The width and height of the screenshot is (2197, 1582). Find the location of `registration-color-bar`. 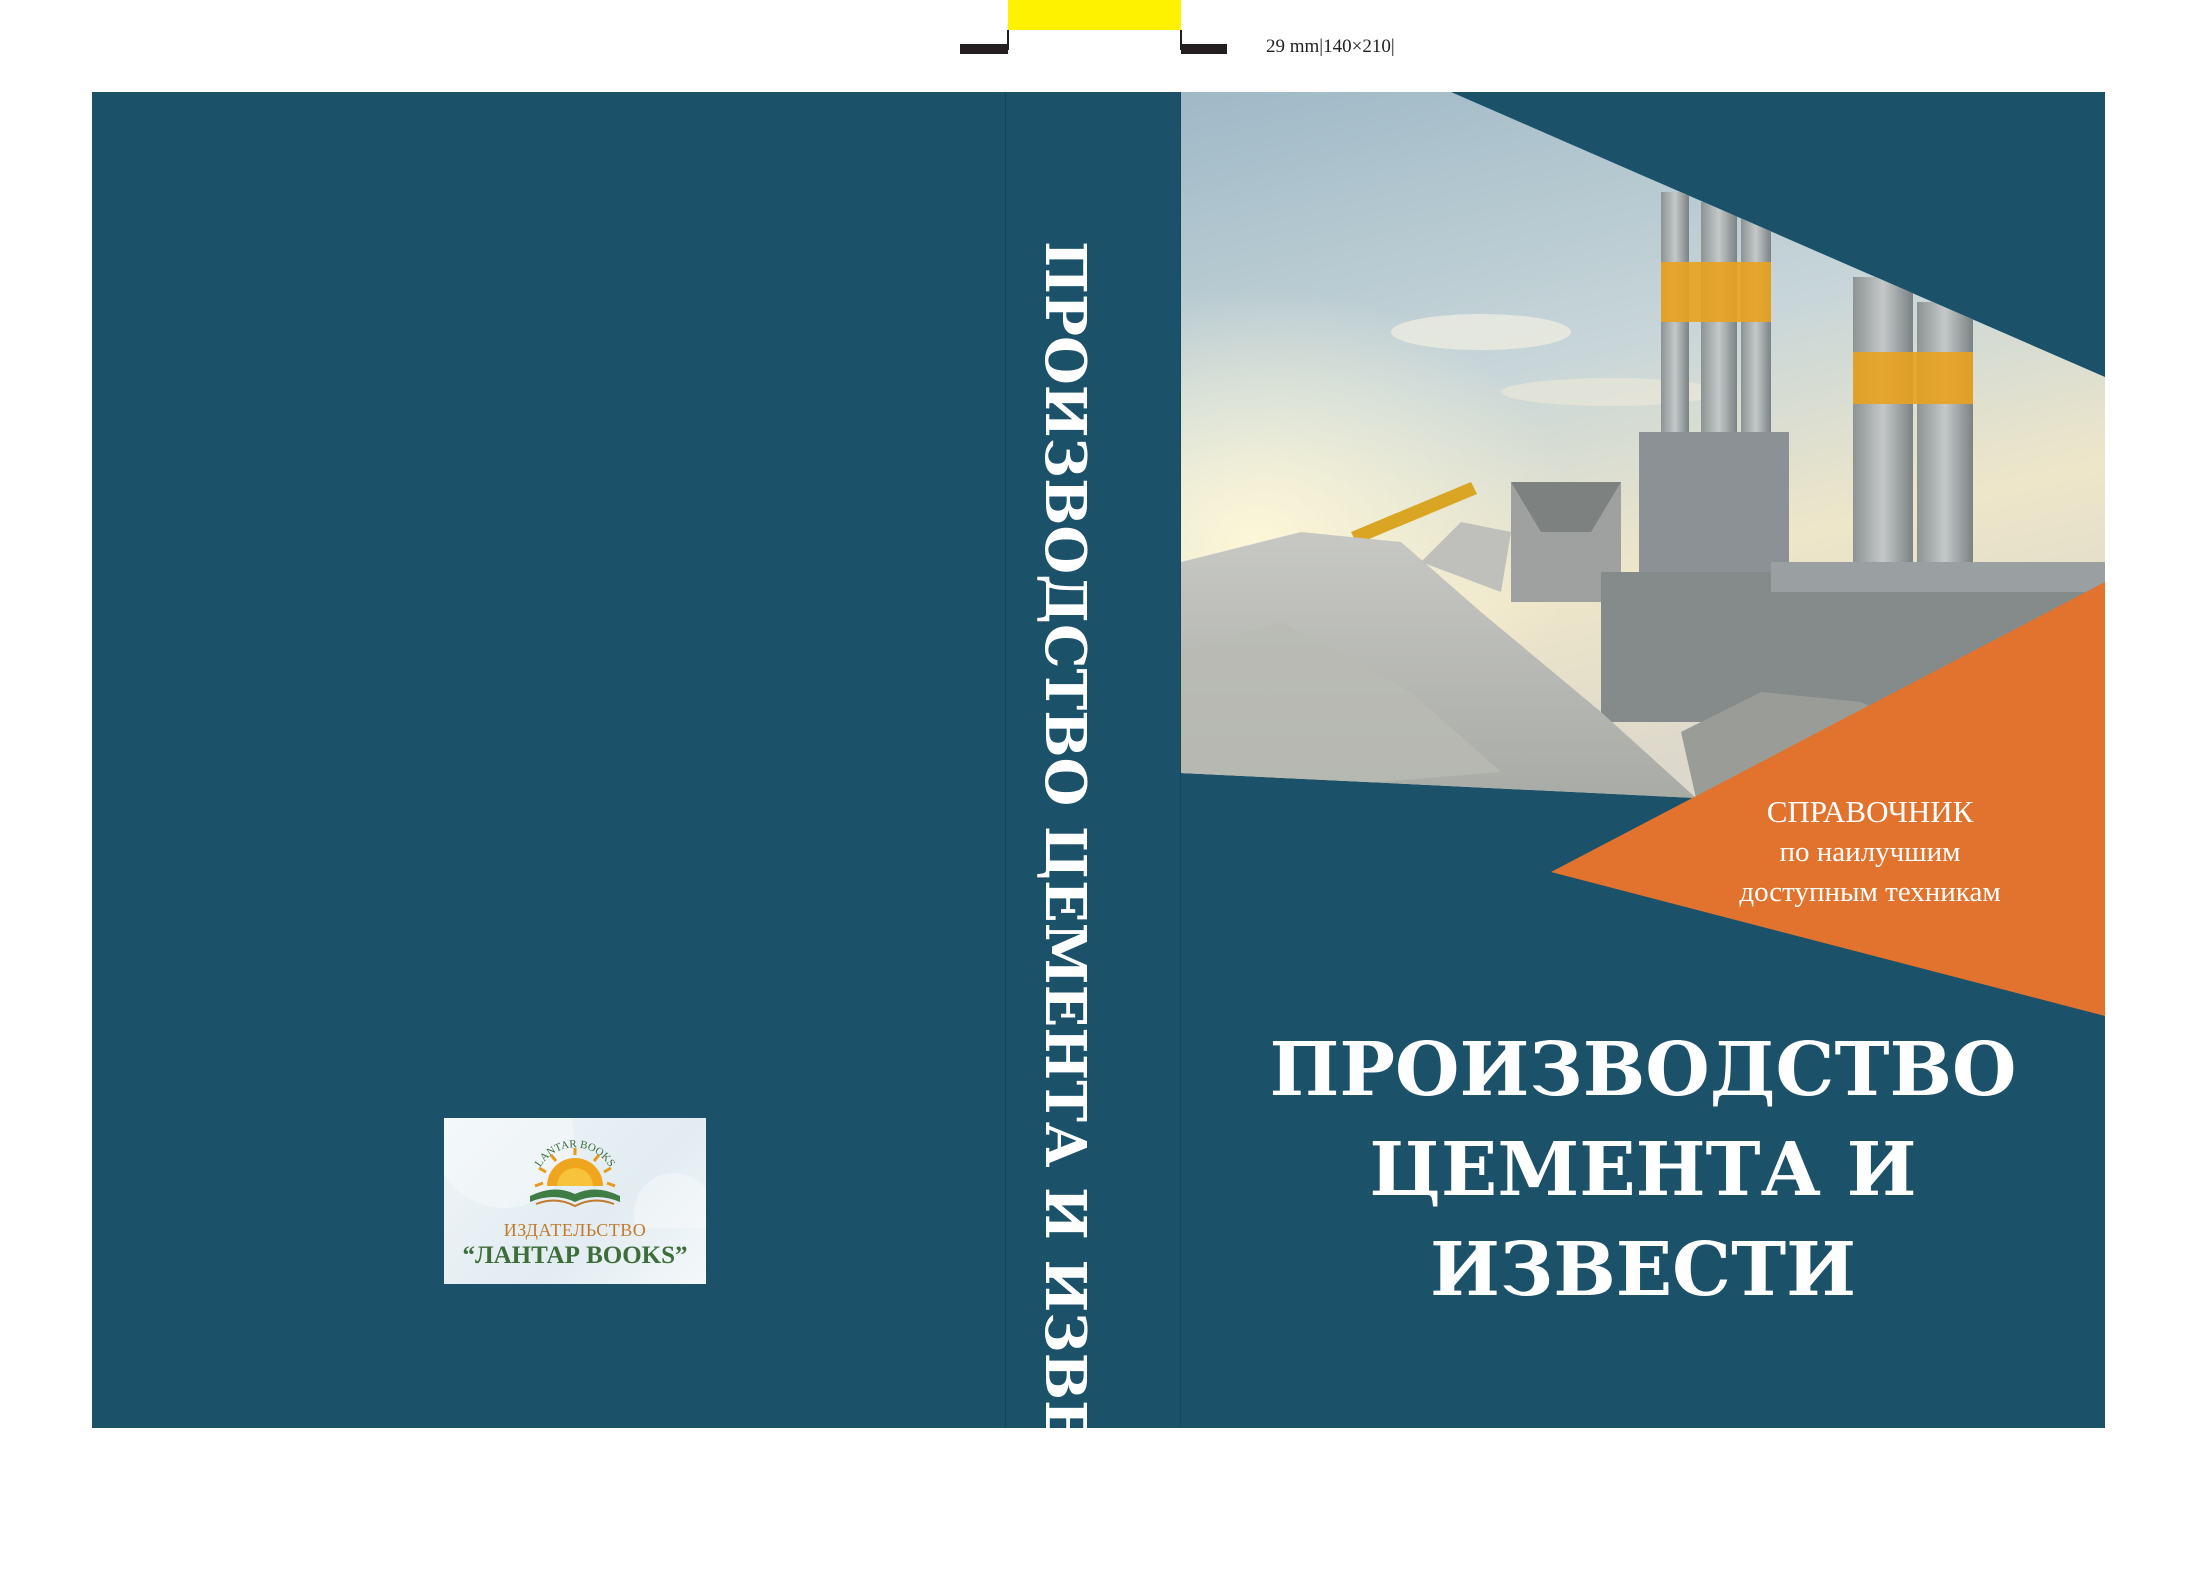

registration-color-bar is located at coordinates (1094, 15).